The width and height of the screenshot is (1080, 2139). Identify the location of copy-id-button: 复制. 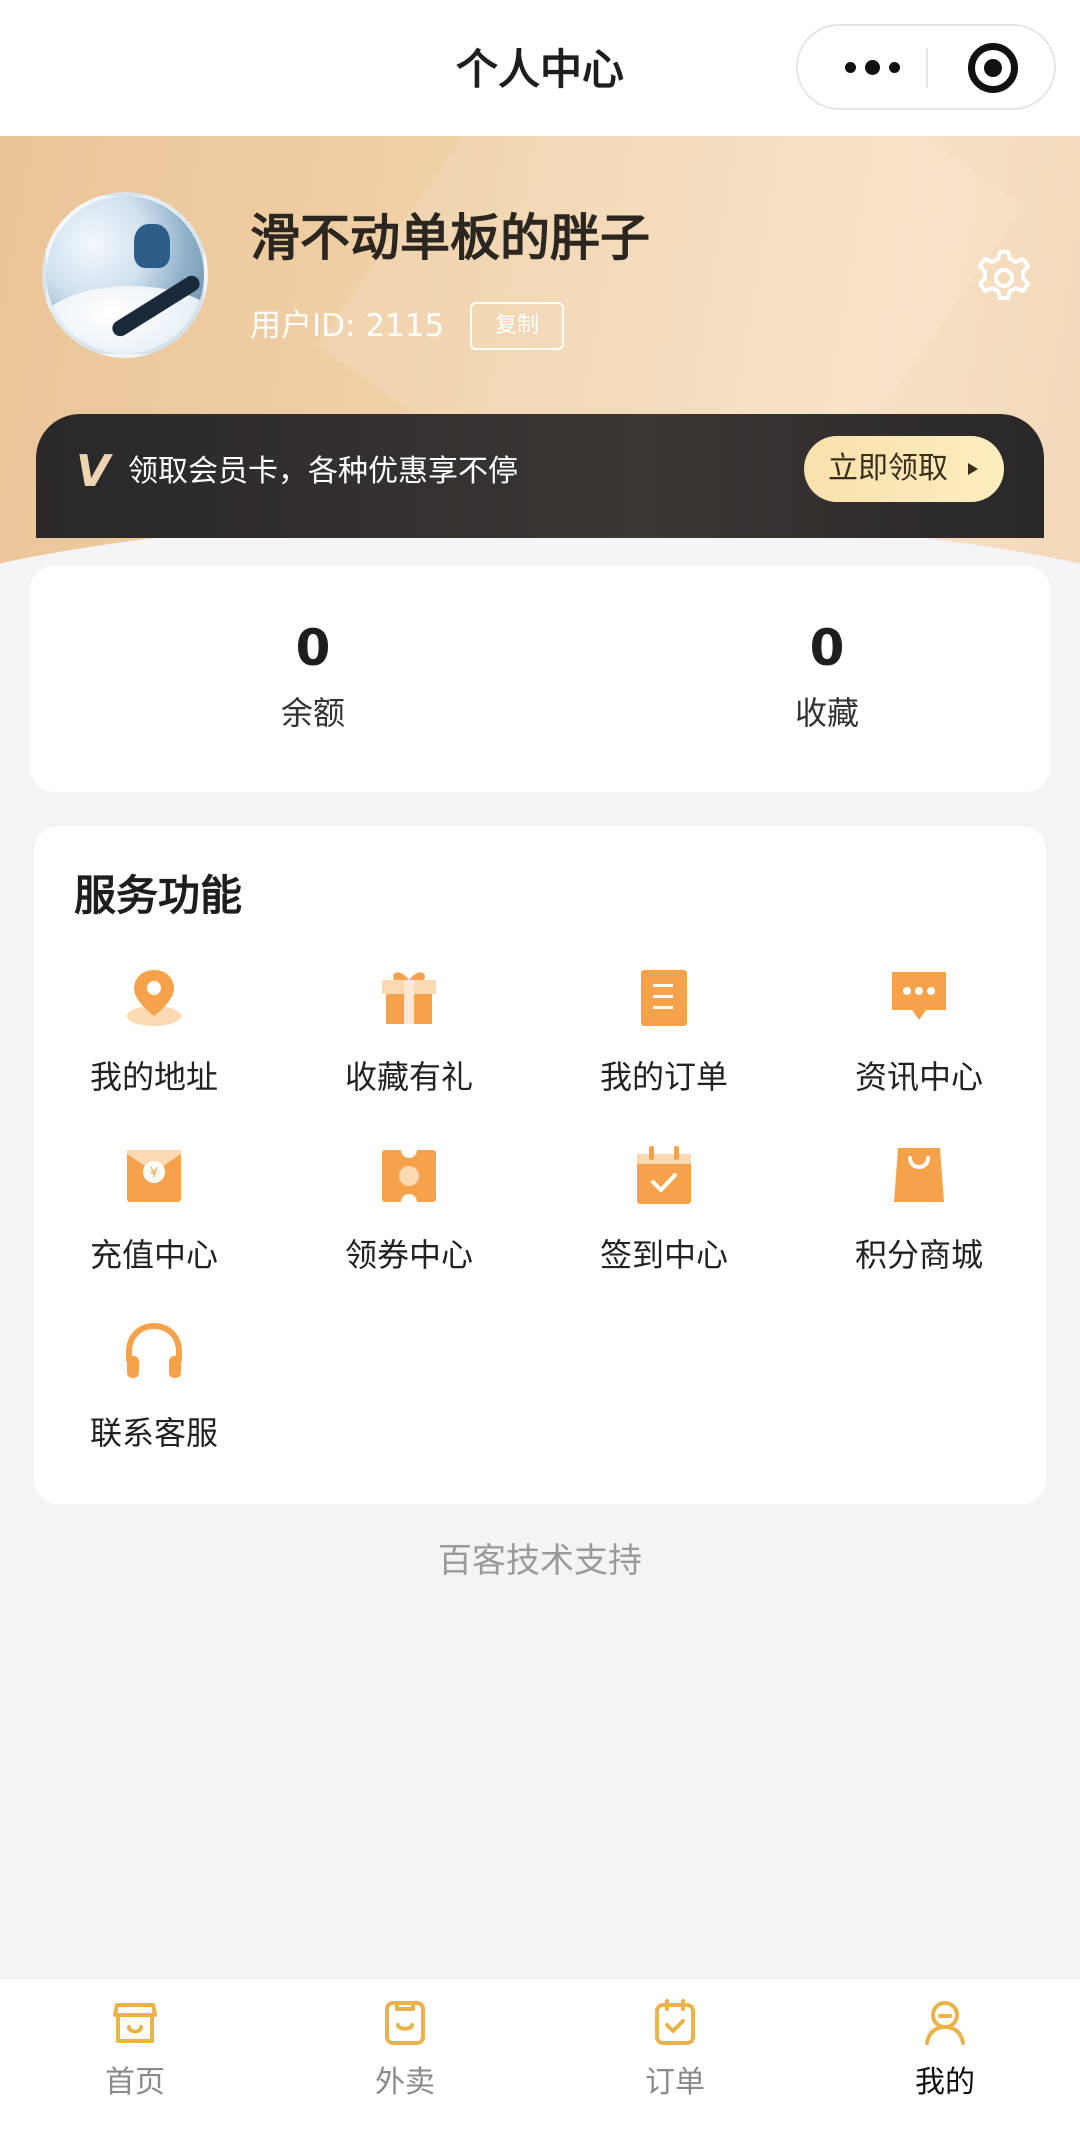
(517, 326).